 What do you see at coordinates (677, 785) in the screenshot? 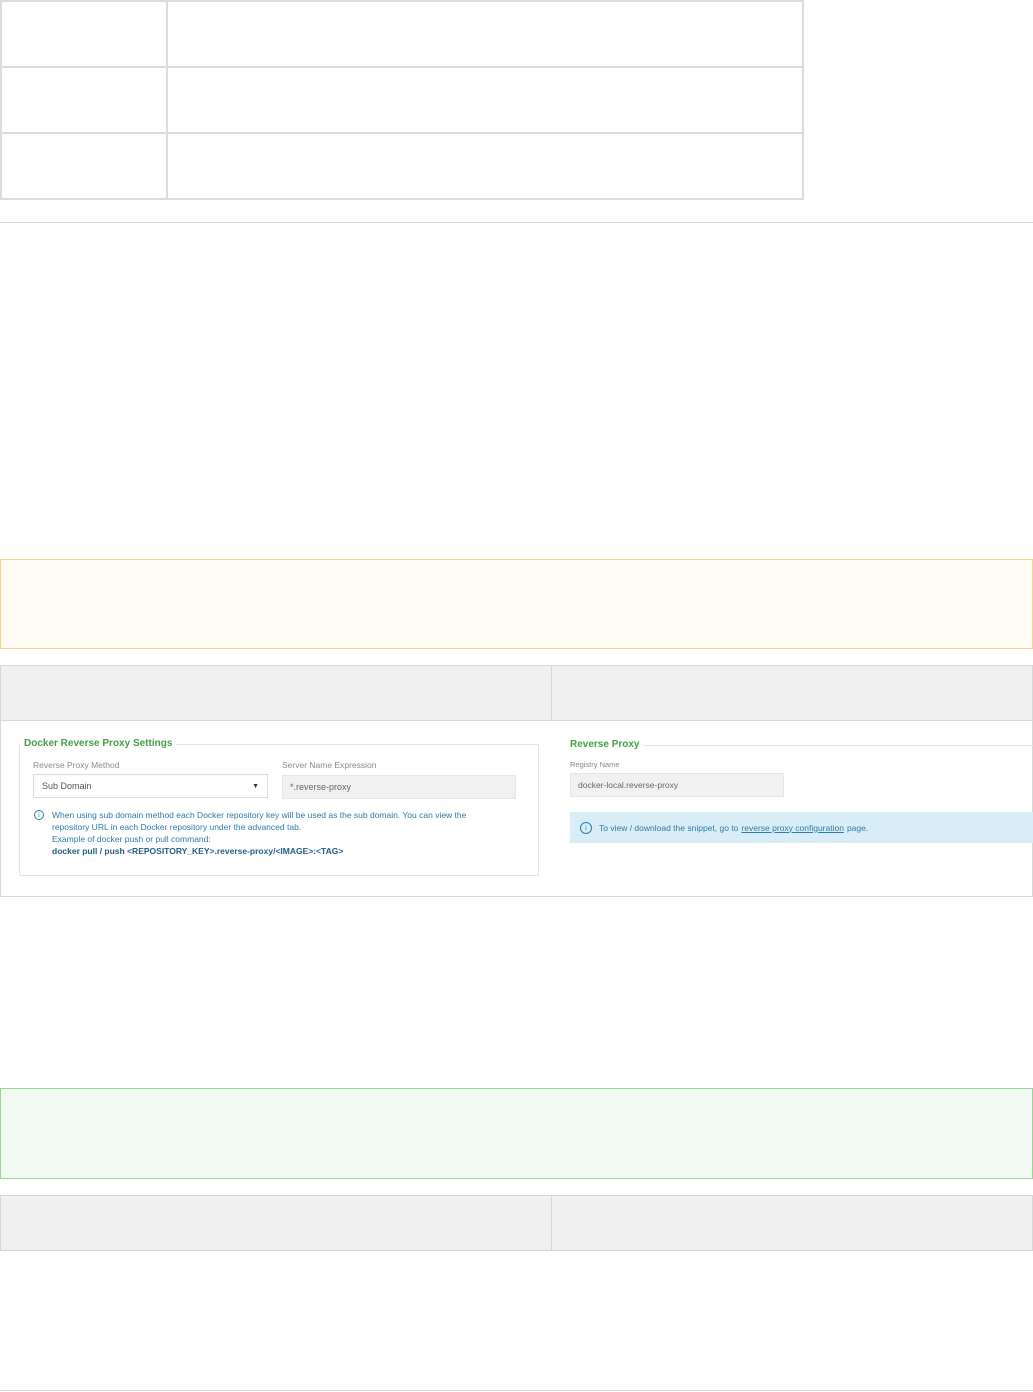
I see `registry-name-input: docker-local.reverse-proxy` at bounding box center [677, 785].